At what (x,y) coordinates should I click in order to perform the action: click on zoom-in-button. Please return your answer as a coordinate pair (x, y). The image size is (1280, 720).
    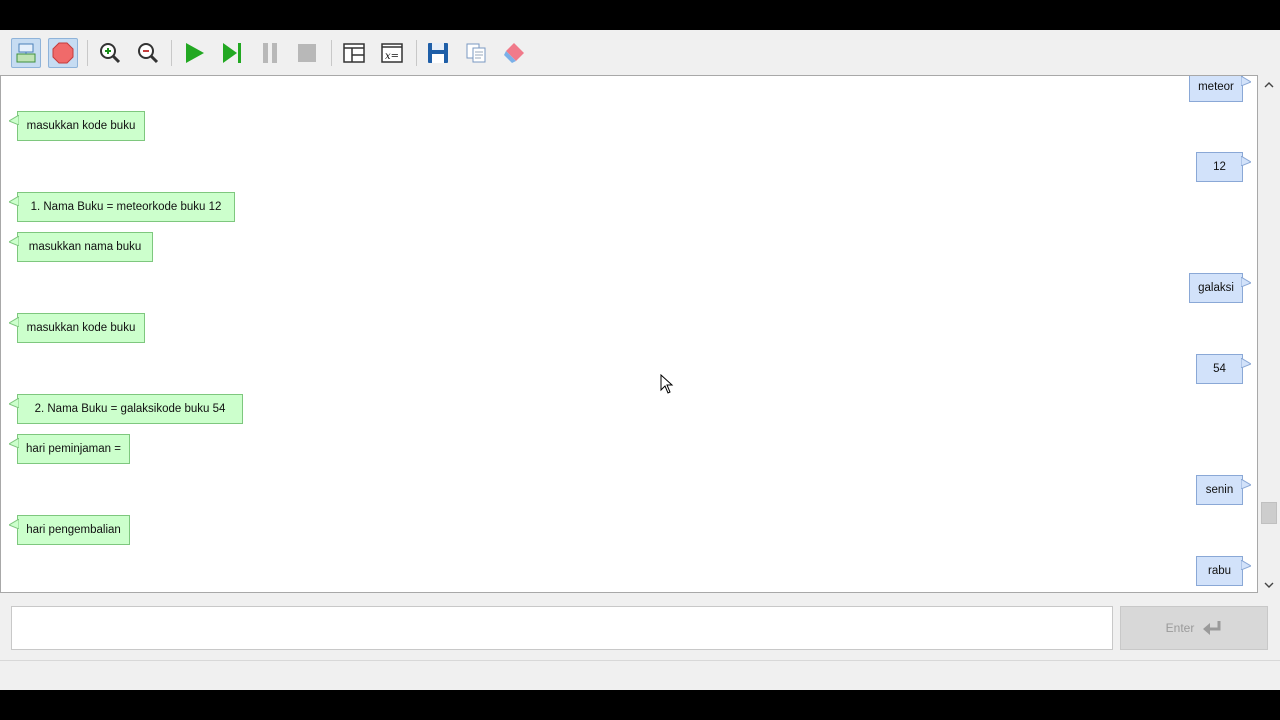
    Looking at the image, I should click on (110, 53).